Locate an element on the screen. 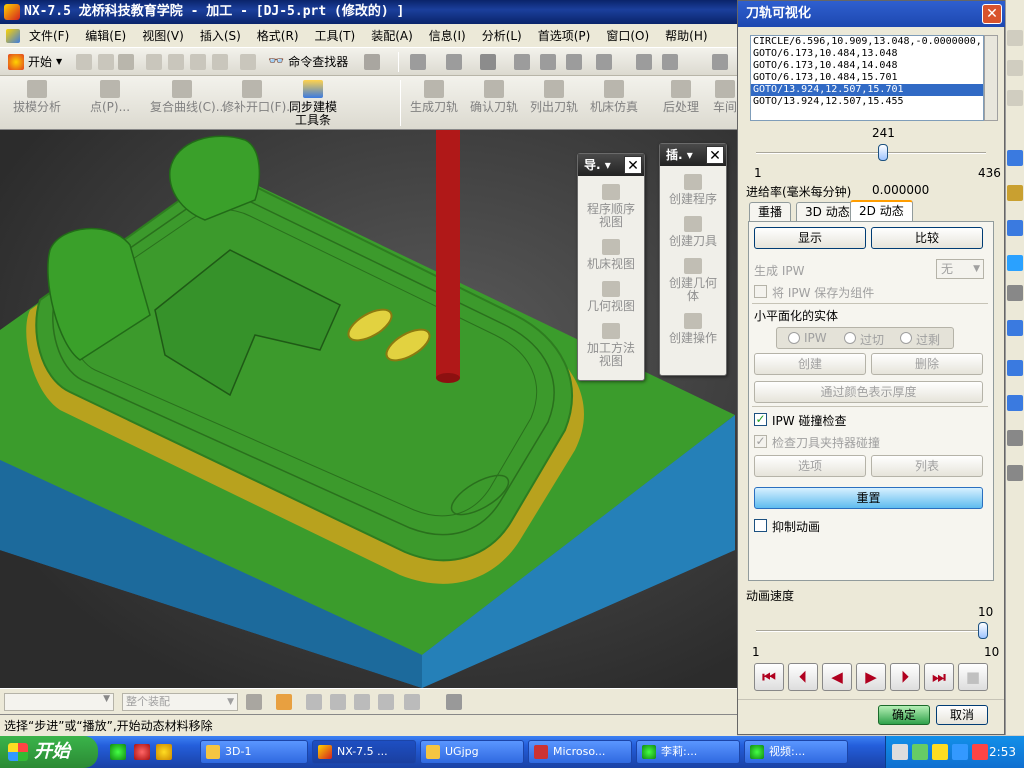  toolpath-code-line: CIRCLE/6.596,10.909,13.048,-0.0000000, is located at coordinates (867, 42).